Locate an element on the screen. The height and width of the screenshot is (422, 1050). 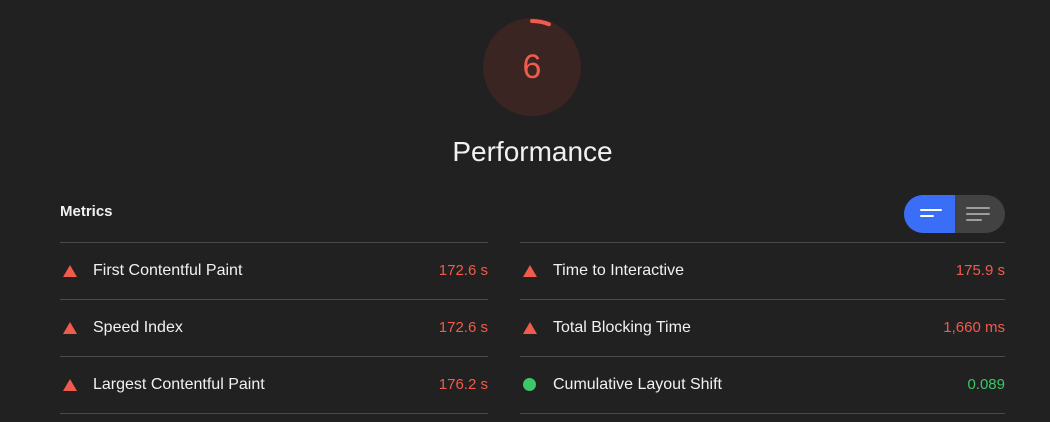
metric-cumulative-layout-shift: Cumulative Layout Shift 0.089 is located at coordinates (762, 385).